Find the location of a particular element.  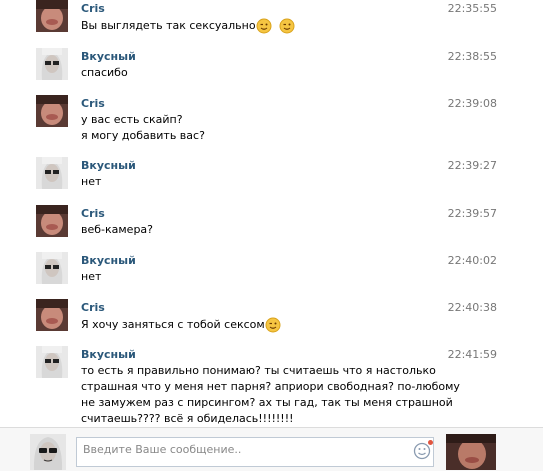

message-text: Я хочу заняться с тобой сексом is located at coordinates (181, 325).